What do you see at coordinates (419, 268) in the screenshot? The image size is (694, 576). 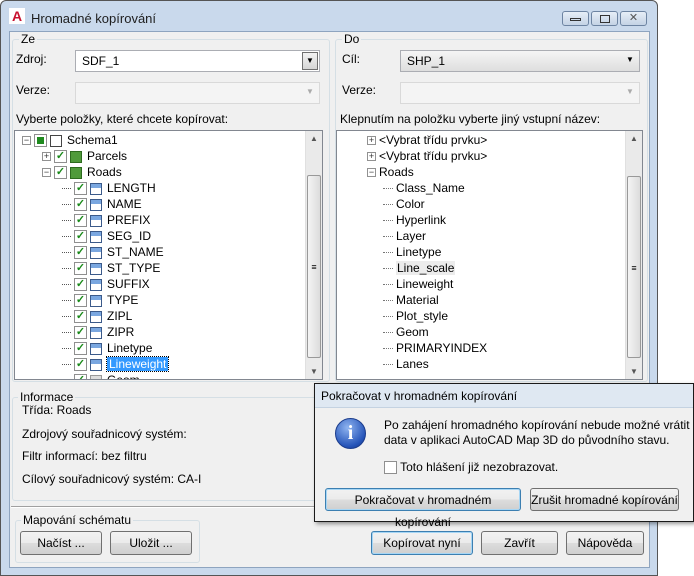 I see `tree-item: Line_scale` at bounding box center [419, 268].